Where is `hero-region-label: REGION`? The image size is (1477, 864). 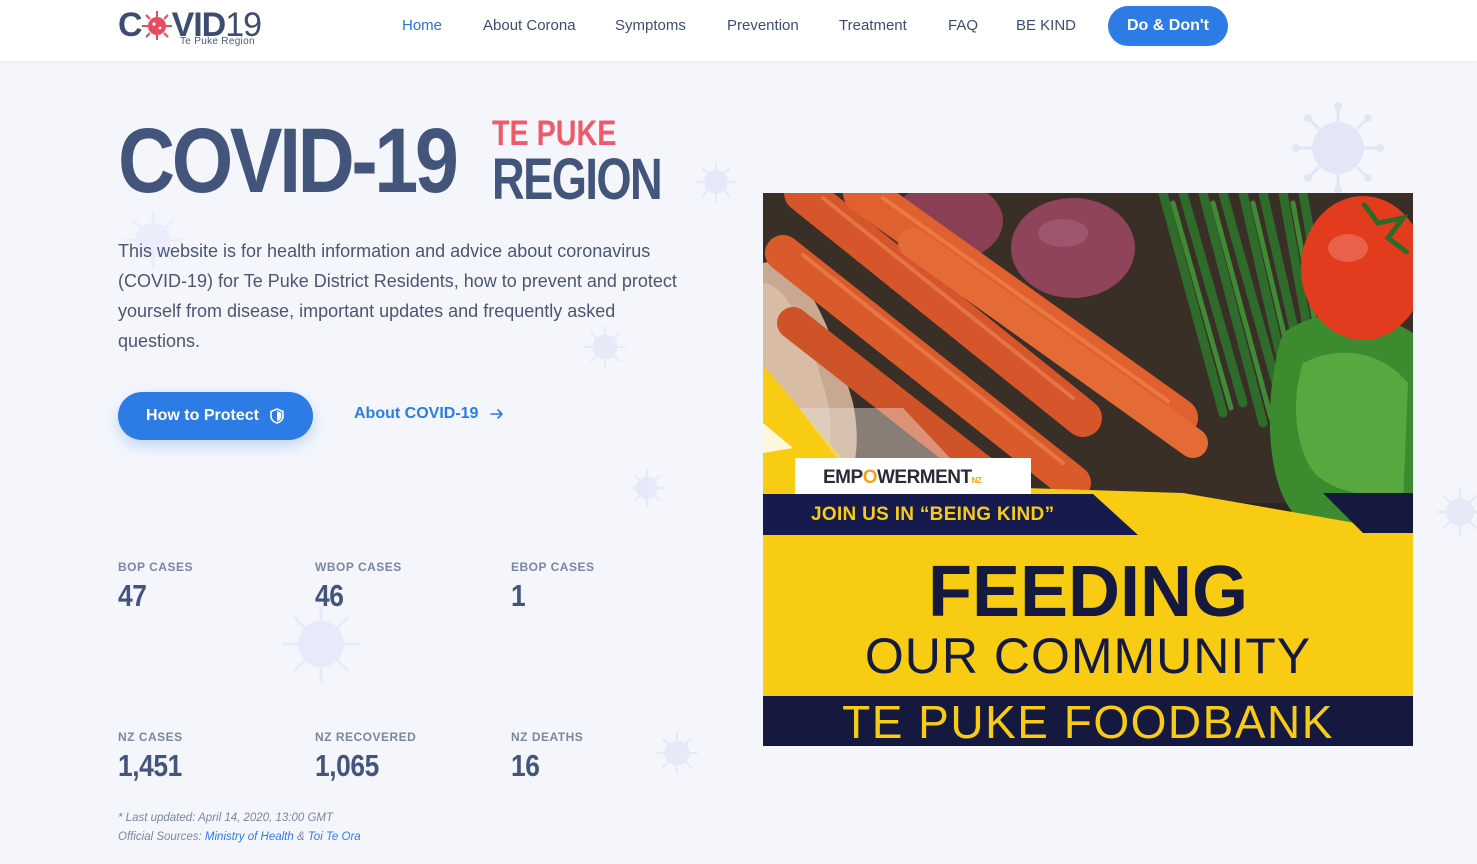
hero-region-label: REGION is located at coordinates (577, 179).